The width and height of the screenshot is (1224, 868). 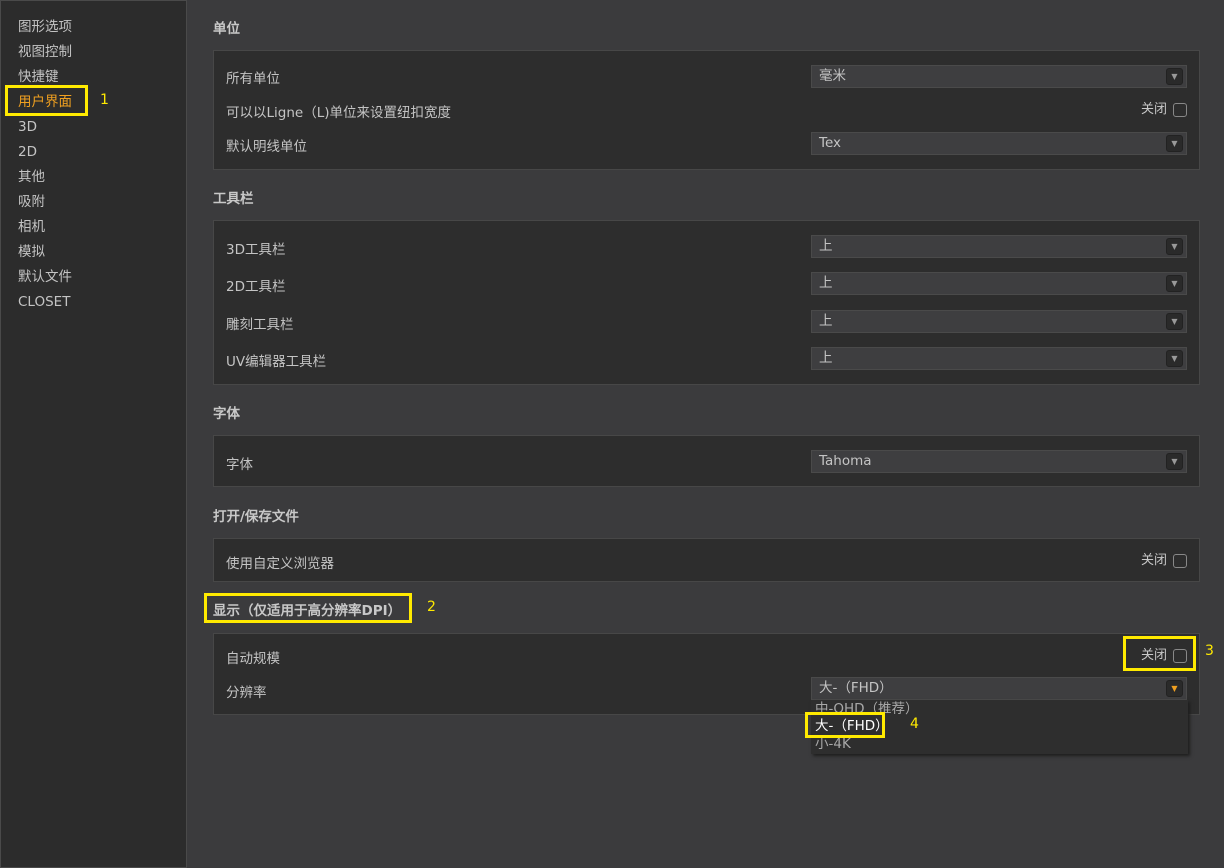 What do you see at coordinates (256, 517) in the screenshot?
I see `section-title-file: 打开/保存文件` at bounding box center [256, 517].